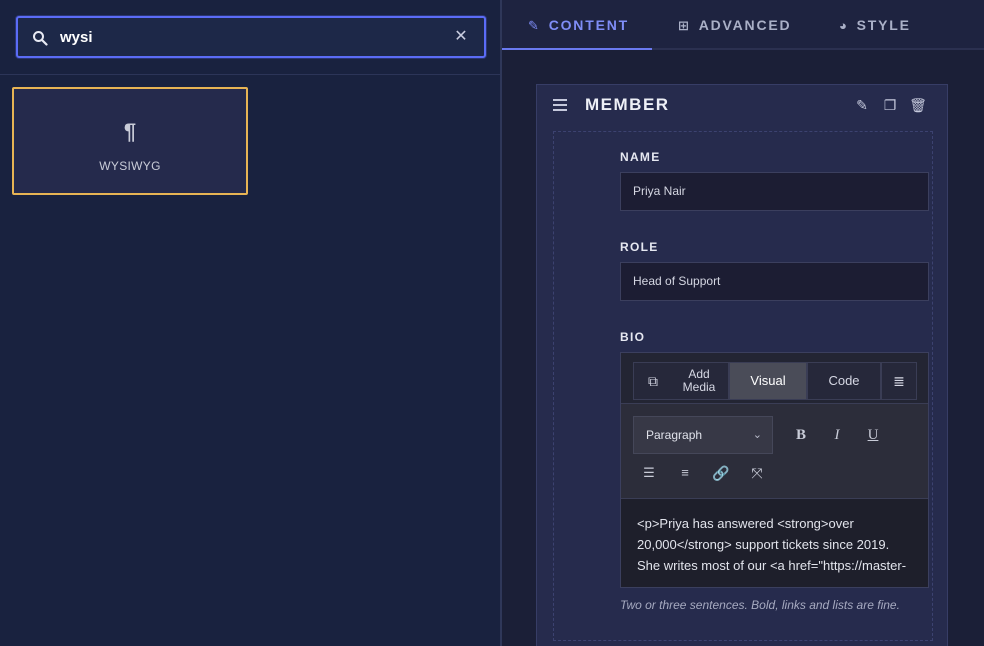 This screenshot has width=984, height=646. I want to click on chevron-down-icon: ⌄, so click(757, 435).